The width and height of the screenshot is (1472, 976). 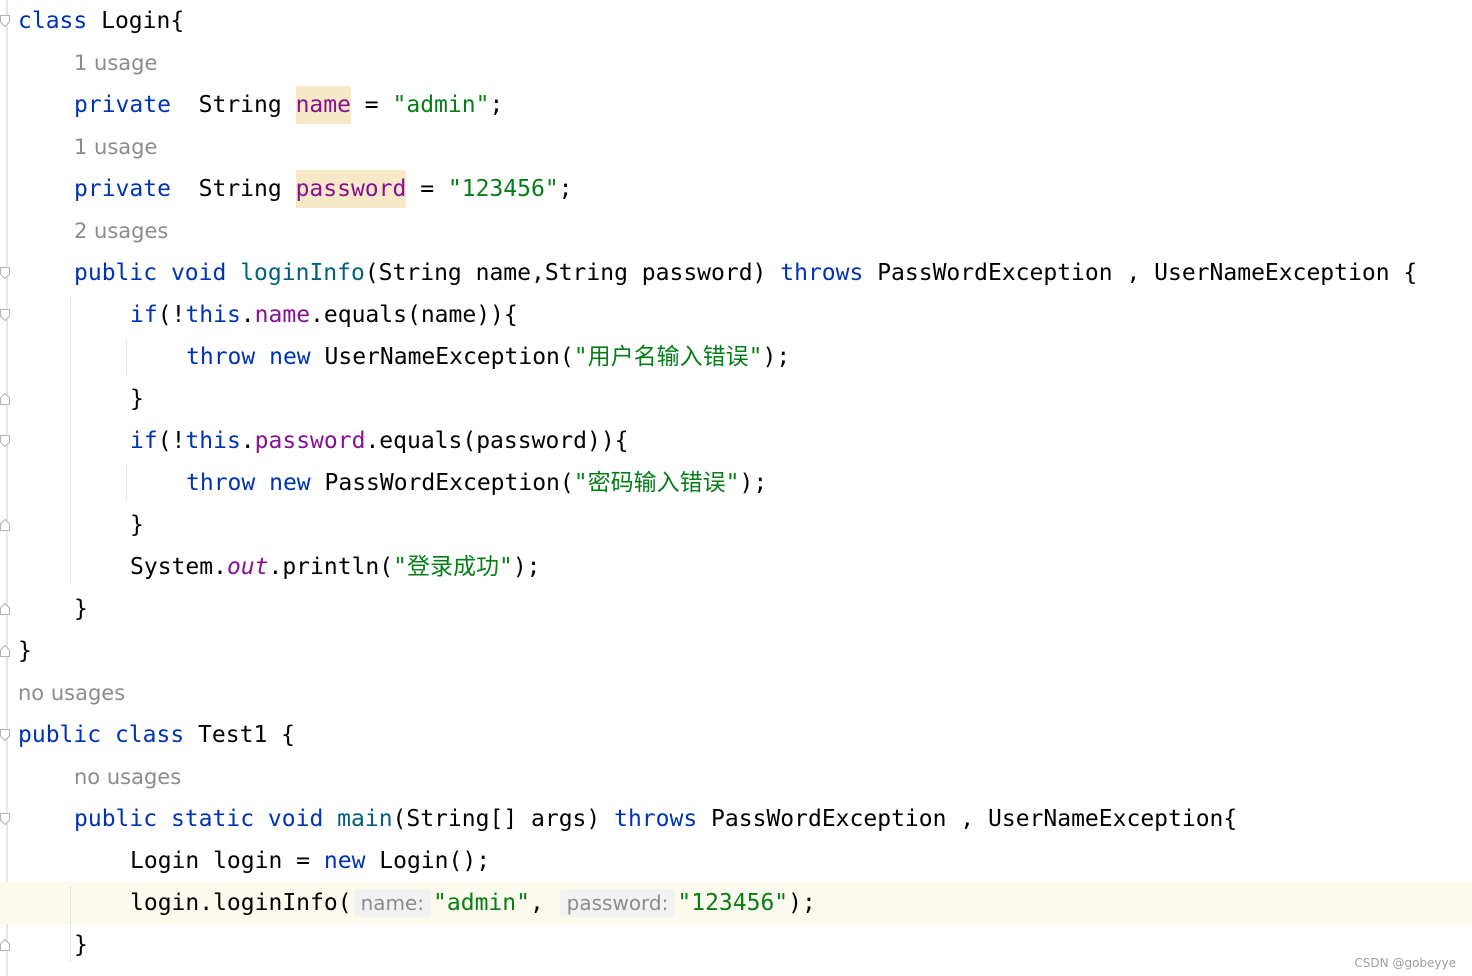 What do you see at coordinates (736, 189) in the screenshot?
I see `code-line: private String password = "123456";` at bounding box center [736, 189].